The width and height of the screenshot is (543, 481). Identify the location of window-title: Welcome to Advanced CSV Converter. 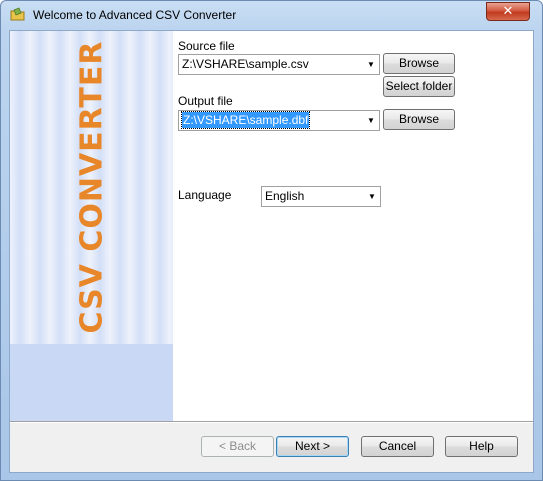
(135, 15).